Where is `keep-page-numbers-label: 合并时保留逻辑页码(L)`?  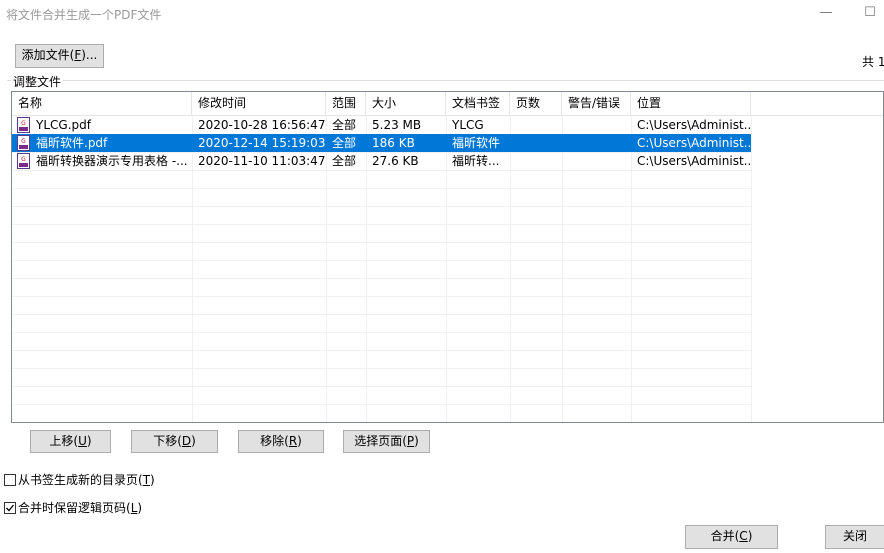 keep-page-numbers-label: 合并时保留逻辑页码(L) is located at coordinates (80, 508).